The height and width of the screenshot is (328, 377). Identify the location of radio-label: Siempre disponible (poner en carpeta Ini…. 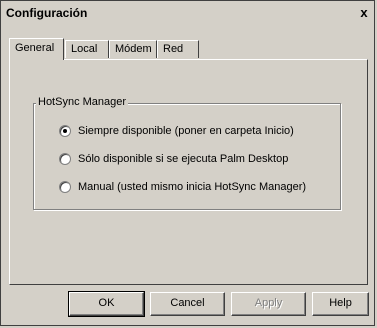
(186, 131).